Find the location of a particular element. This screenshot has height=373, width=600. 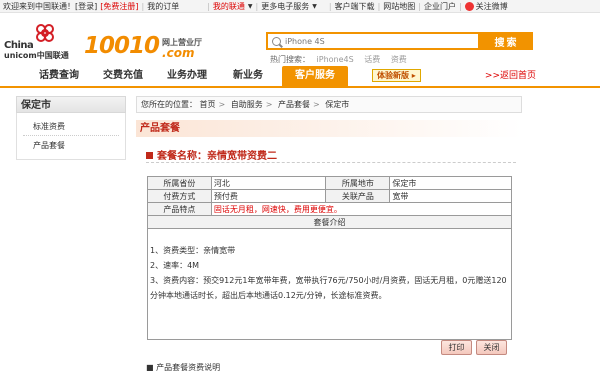

bullet-square-icon is located at coordinates (149, 155).